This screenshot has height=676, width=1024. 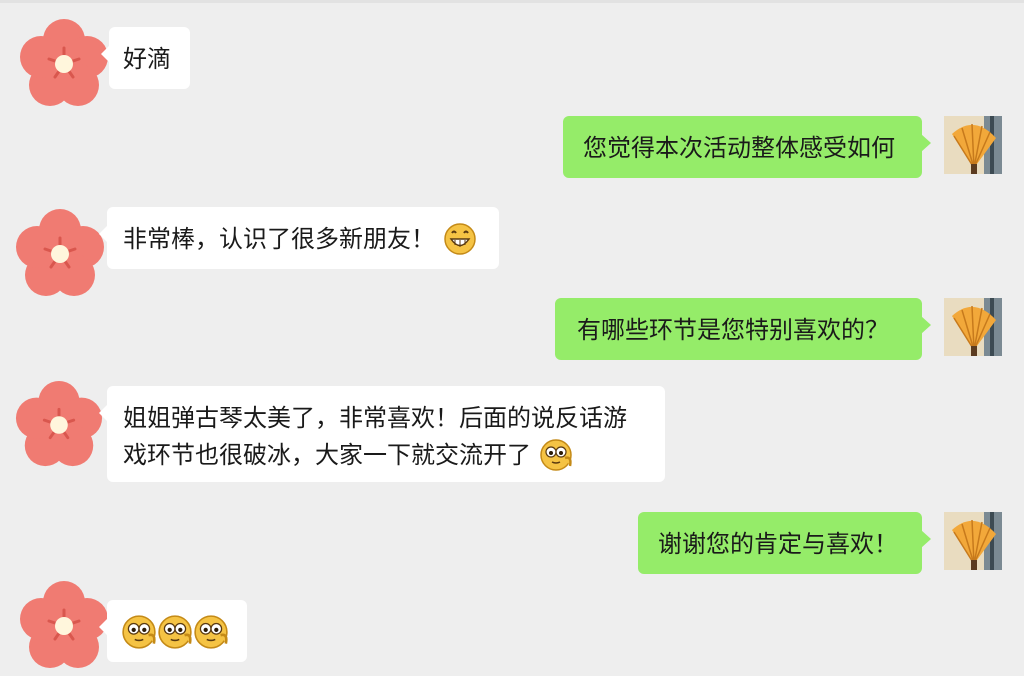 I want to click on message-bubble-outgoing: 有哪些环节是您特别喜欢的？, so click(x=743, y=329).